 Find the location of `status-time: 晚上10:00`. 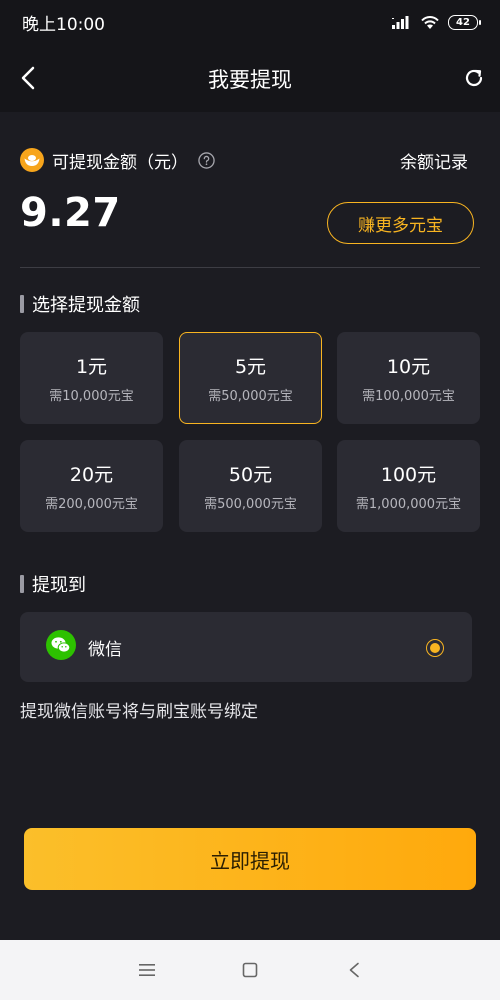

status-time: 晚上10:00 is located at coordinates (63, 24).